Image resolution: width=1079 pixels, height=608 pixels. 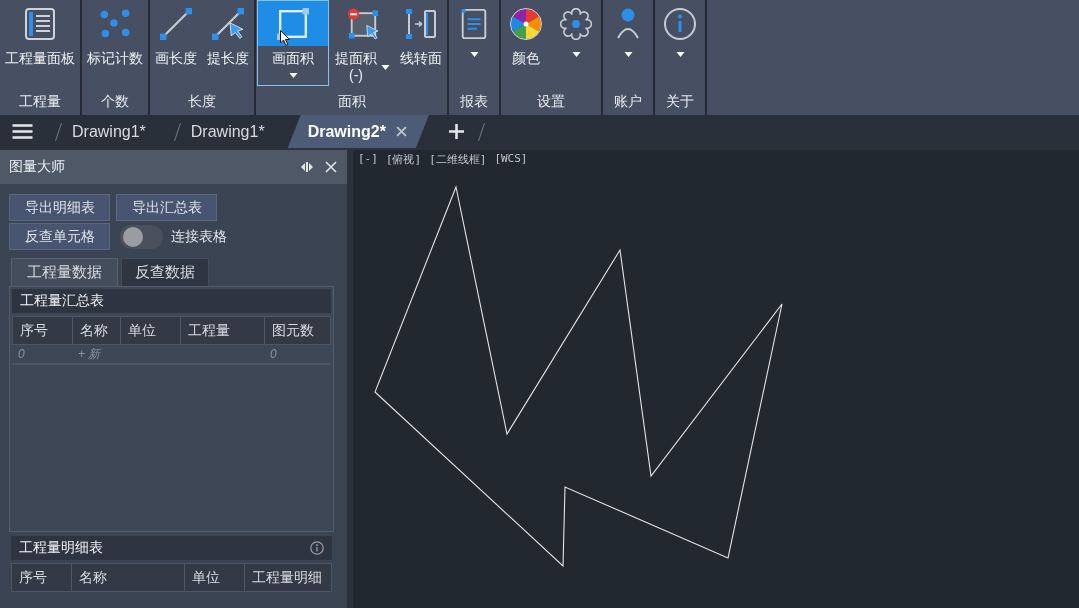 What do you see at coordinates (141, 236) in the screenshot?
I see `toggle-switch` at bounding box center [141, 236].